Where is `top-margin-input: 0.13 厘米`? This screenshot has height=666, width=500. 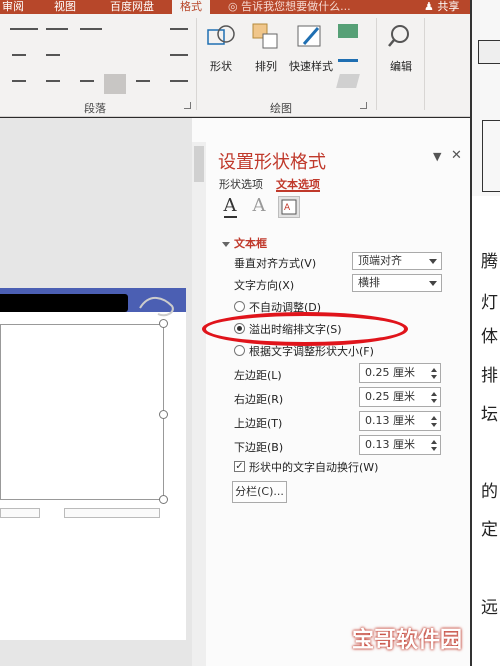 top-margin-input: 0.13 厘米 is located at coordinates (400, 421).